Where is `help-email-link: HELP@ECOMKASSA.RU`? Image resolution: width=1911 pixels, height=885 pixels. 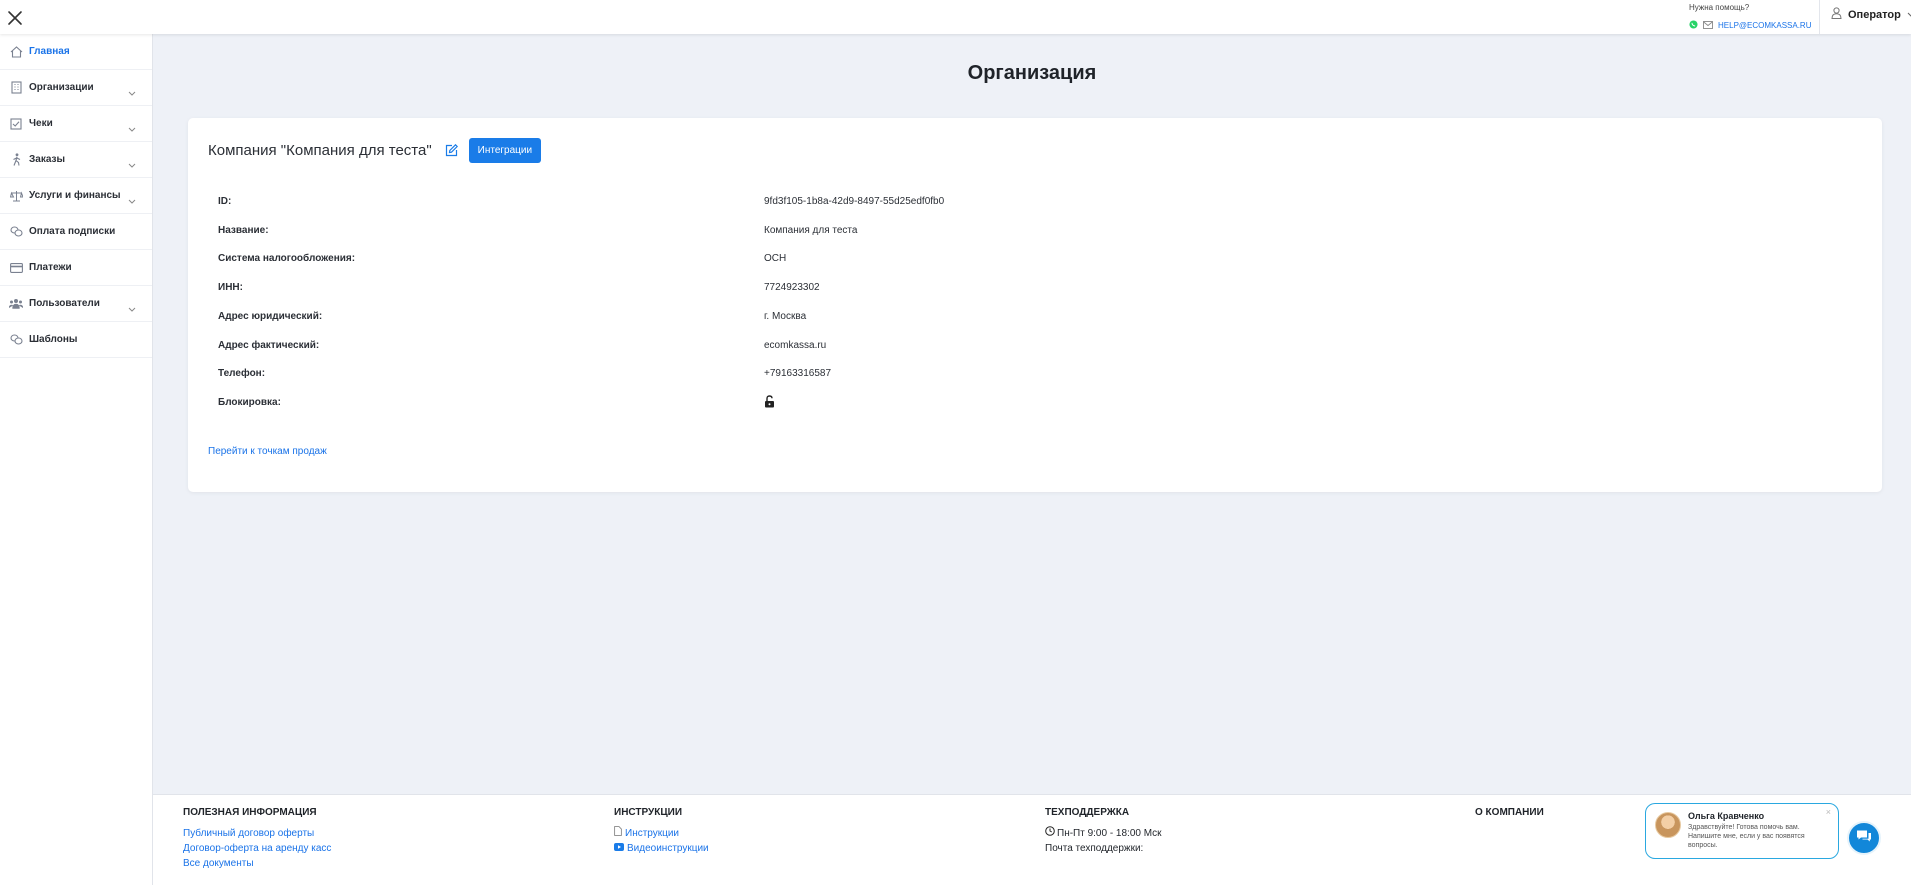 help-email-link: HELP@ECOMKASSA.RU is located at coordinates (1764, 25).